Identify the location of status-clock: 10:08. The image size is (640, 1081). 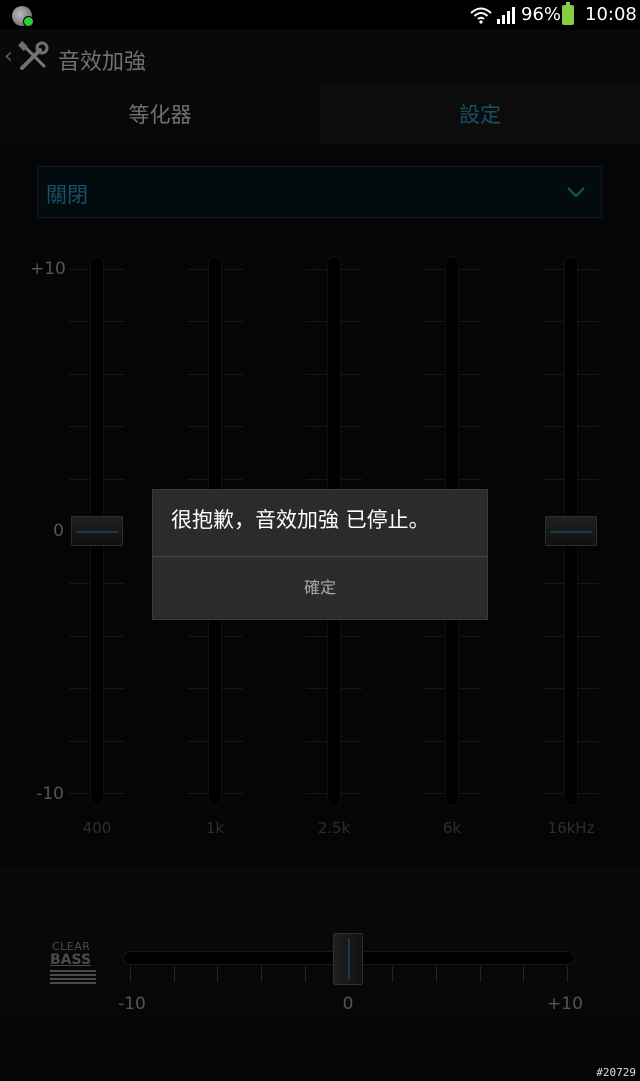
(611, 14).